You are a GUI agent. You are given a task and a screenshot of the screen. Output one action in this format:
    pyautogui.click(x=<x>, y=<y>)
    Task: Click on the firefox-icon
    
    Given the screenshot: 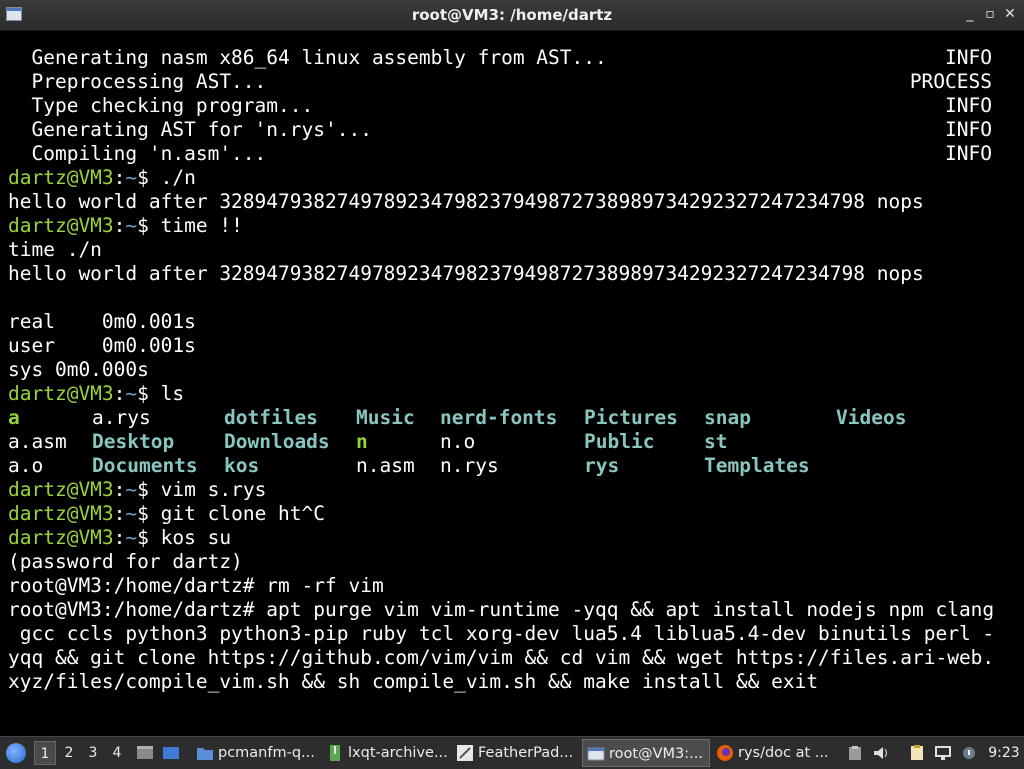 What is the action you would take?
    pyautogui.click(x=725, y=753)
    